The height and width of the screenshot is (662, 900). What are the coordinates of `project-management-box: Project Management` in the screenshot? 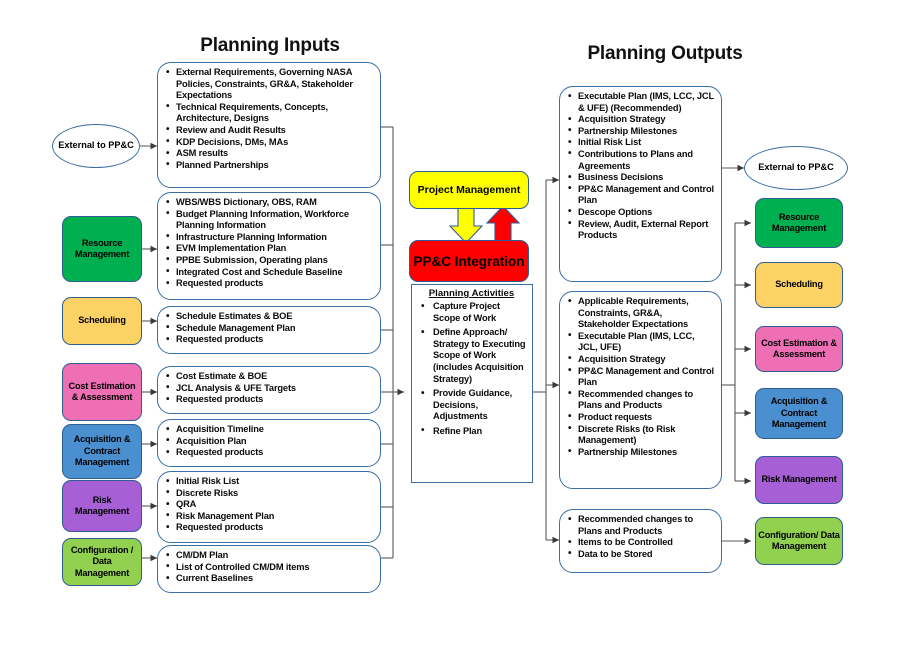 It's located at (469, 190).